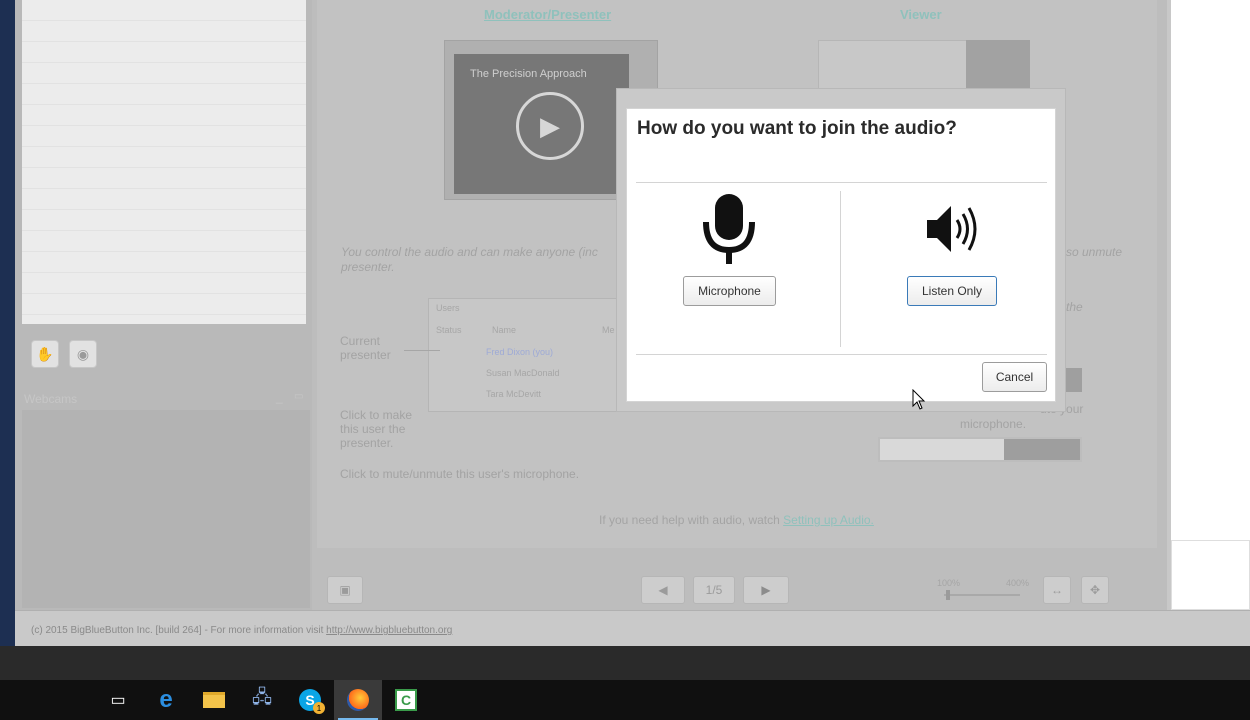  I want to click on note-right: so unmute, so click(1094, 252).